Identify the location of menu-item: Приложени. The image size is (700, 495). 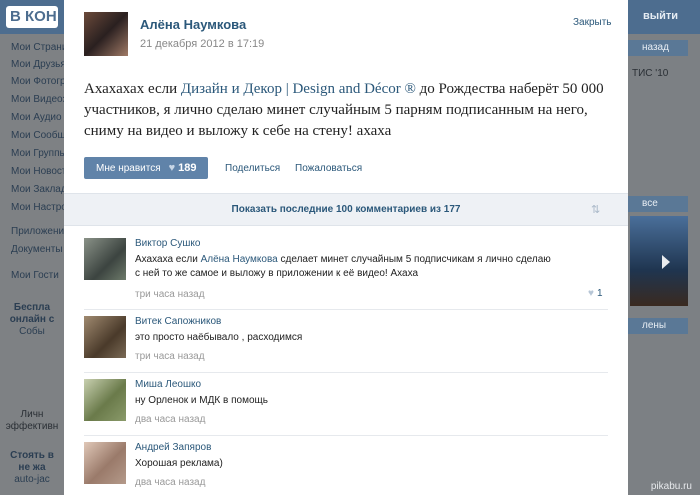
(41, 231).